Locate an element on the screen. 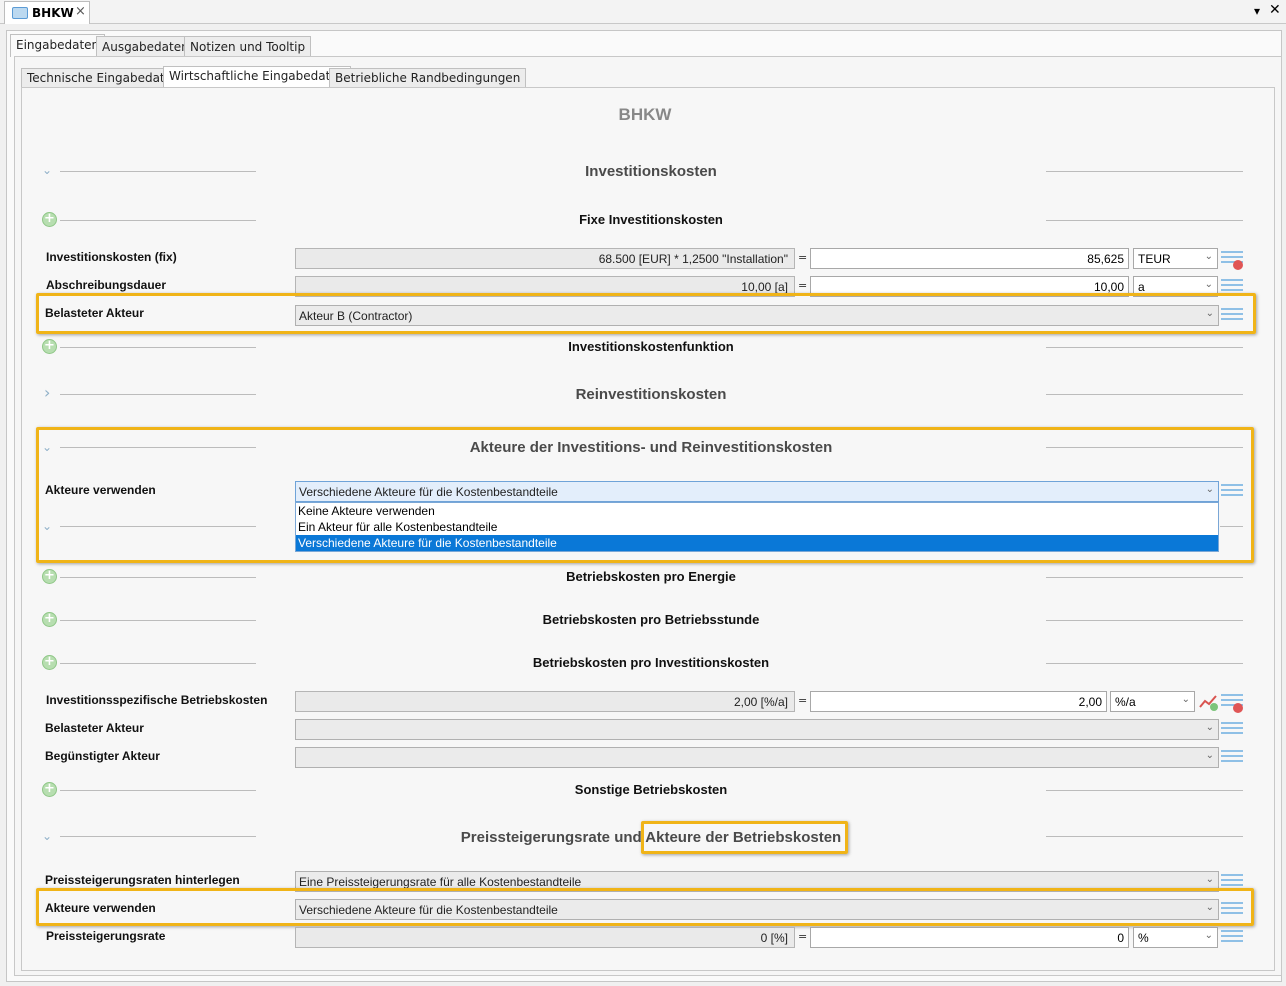 The height and width of the screenshot is (986, 1286). label-investitionsspezifische-betriebskosten: Investitionsspezifische Betriebskosten is located at coordinates (157, 700).